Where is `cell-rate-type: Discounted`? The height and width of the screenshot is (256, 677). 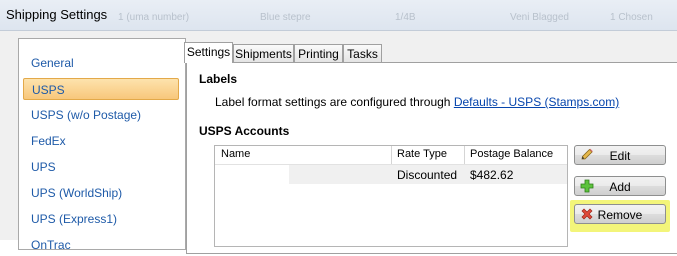
cell-rate-type: Discounted is located at coordinates (427, 175).